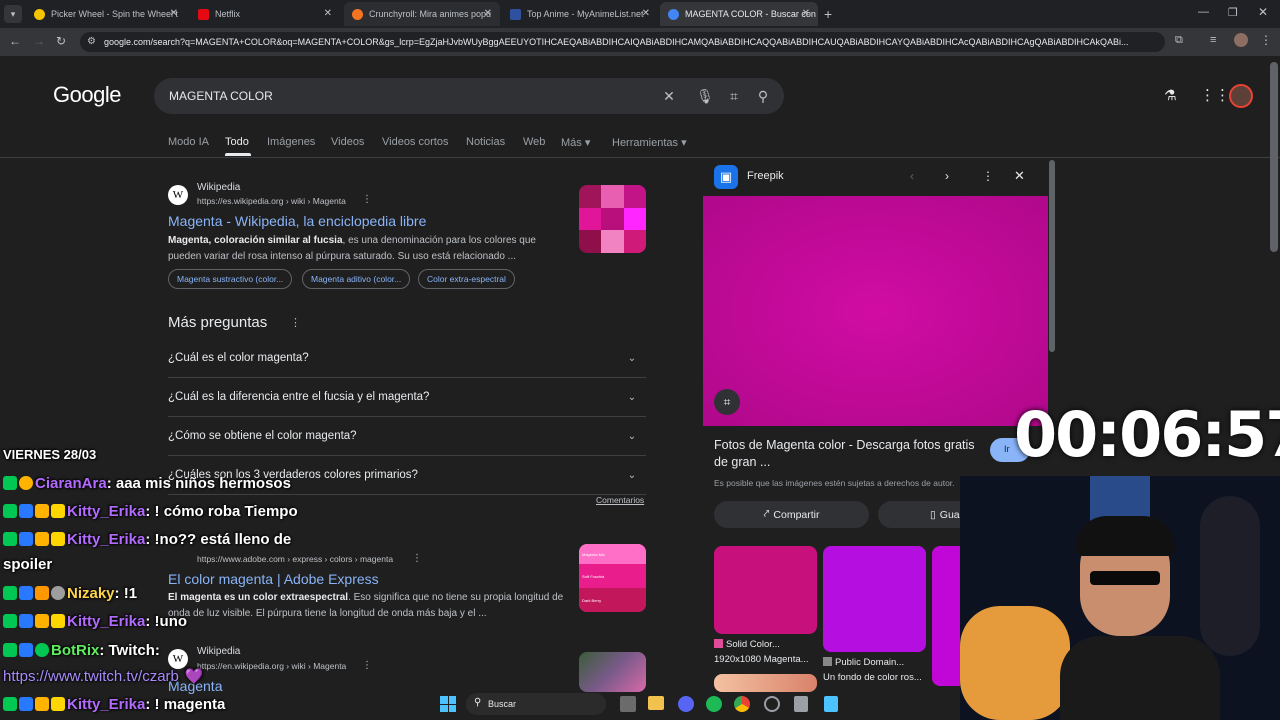  I want to click on profile-avatar, so click(1241, 40).